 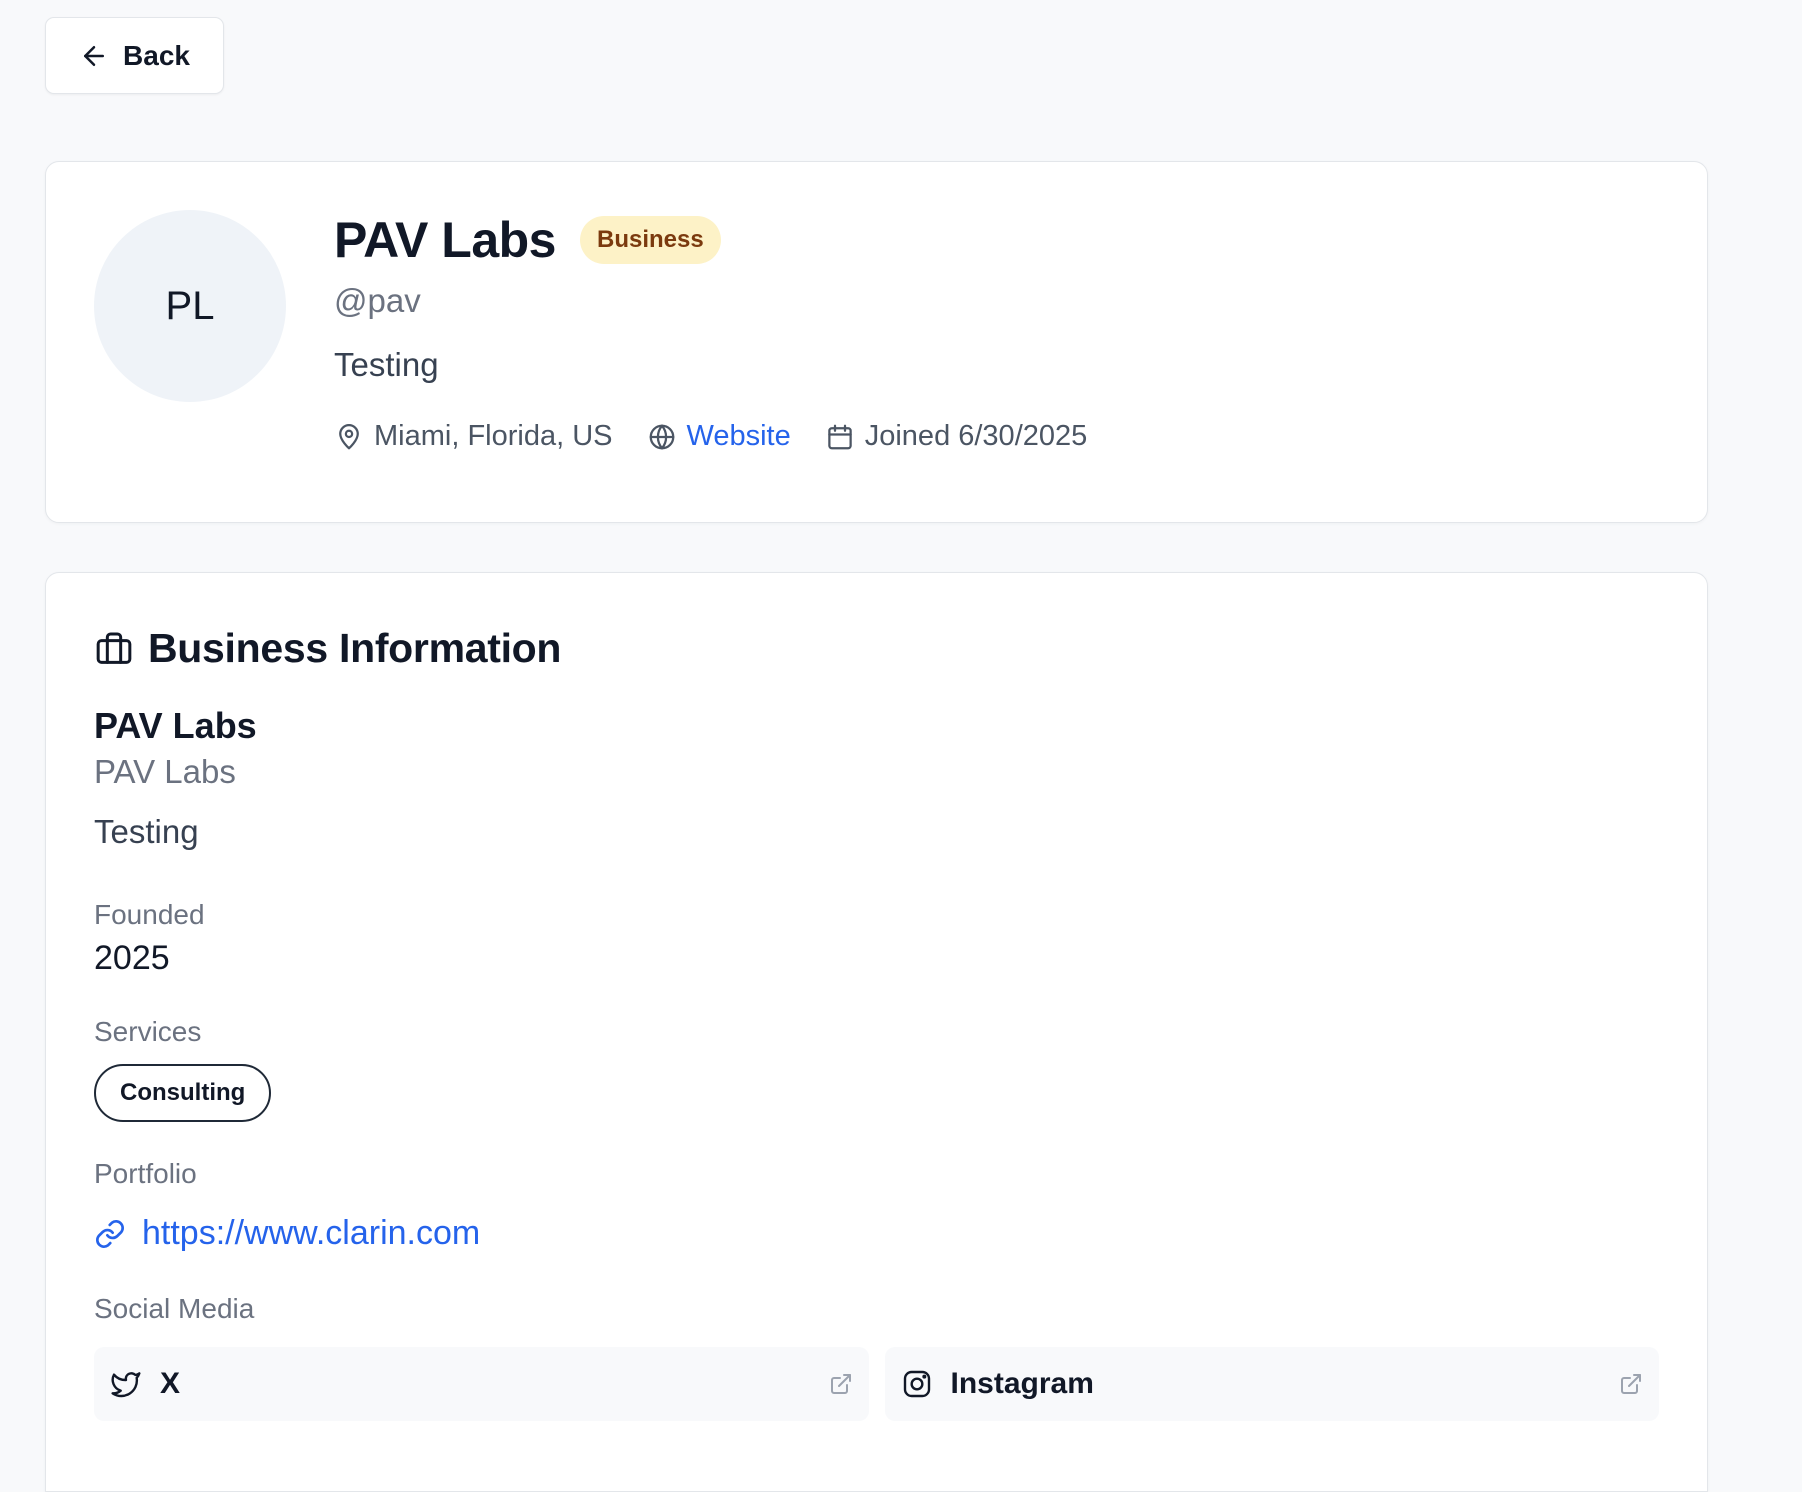 I want to click on section-header: Business Information, so click(x=327, y=648).